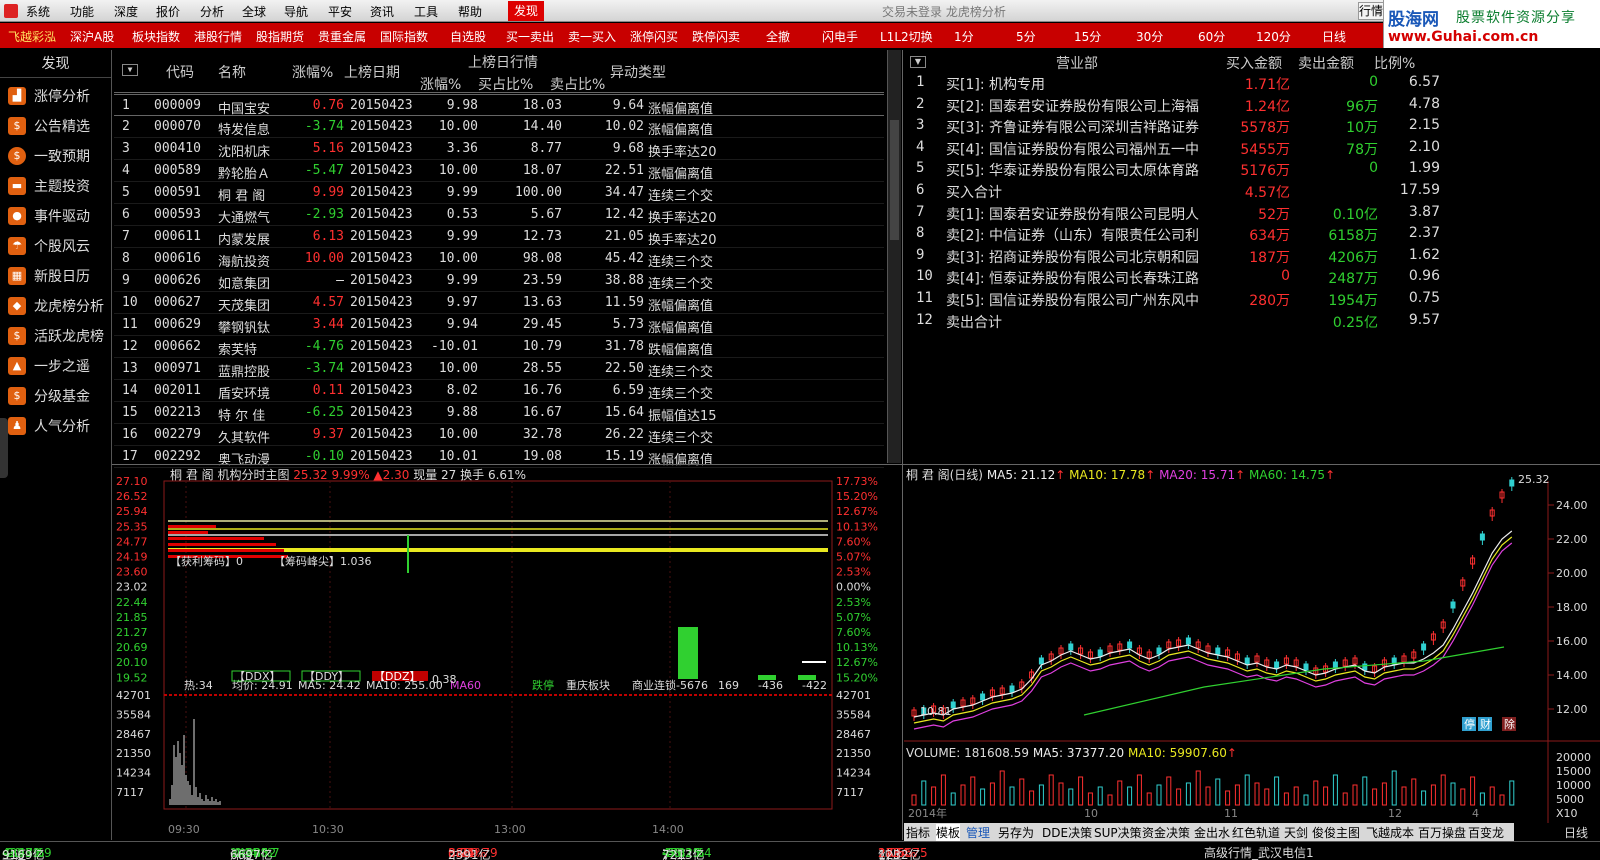 The image size is (1600, 860). What do you see at coordinates (1486, 832) in the screenshot?
I see `tab-dragon: 百变龙` at bounding box center [1486, 832].